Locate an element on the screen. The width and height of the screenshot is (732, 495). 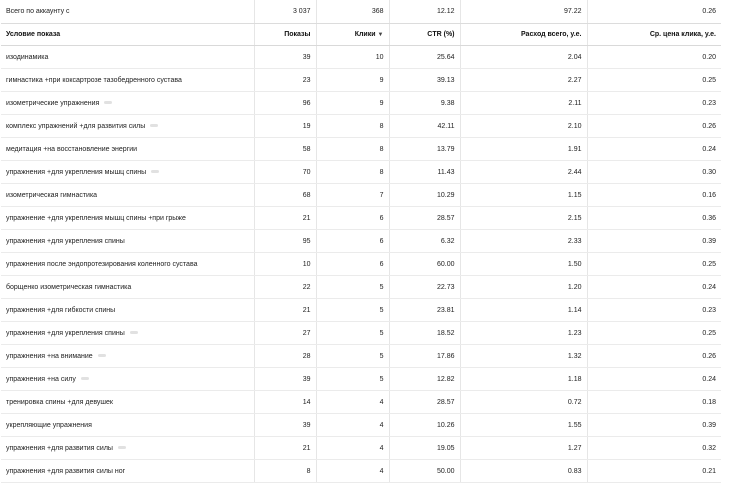
cell-condition: медитация +на восстановление энергии is located at coordinates (128, 149).